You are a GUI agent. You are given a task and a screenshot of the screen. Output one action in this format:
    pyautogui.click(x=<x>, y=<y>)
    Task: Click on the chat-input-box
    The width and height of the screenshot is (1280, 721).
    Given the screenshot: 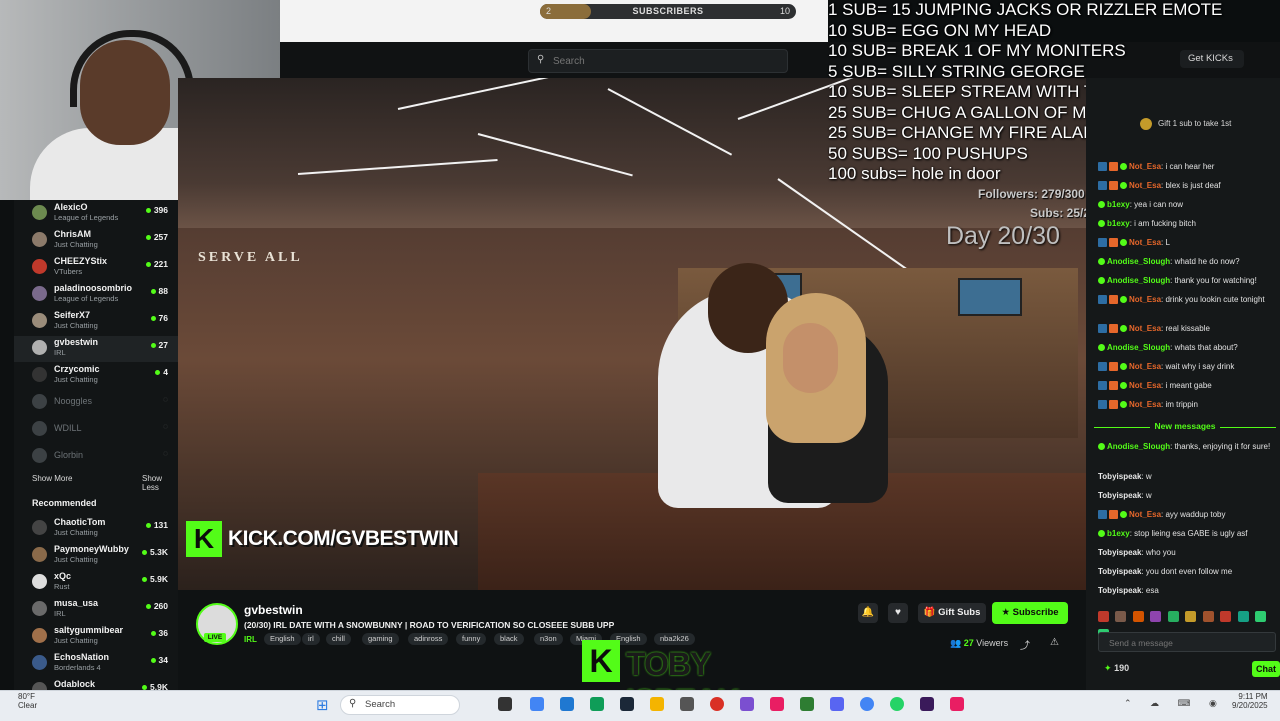 What is the action you would take?
    pyautogui.click(x=1187, y=642)
    